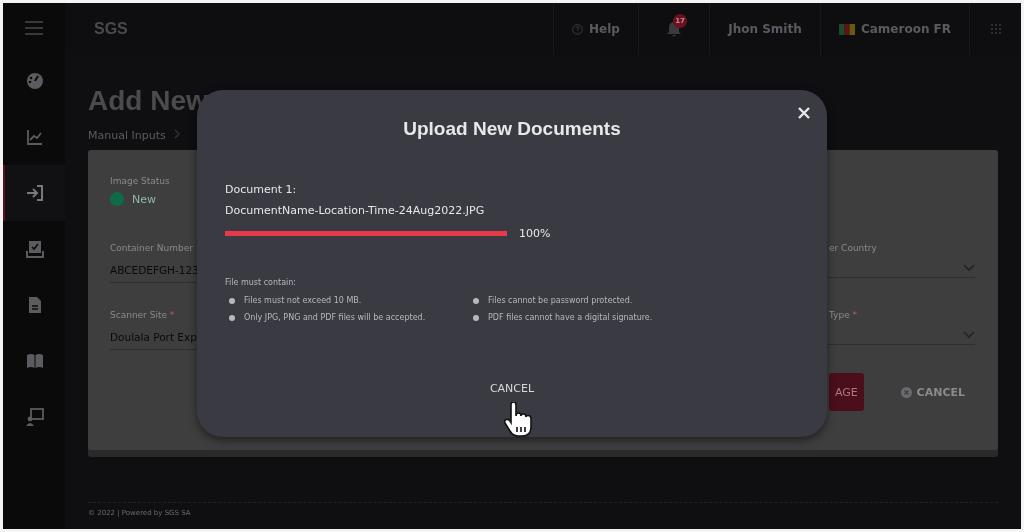 Image resolution: width=1024 pixels, height=532 pixels. What do you see at coordinates (35, 305) in the screenshot?
I see `document-icon` at bounding box center [35, 305].